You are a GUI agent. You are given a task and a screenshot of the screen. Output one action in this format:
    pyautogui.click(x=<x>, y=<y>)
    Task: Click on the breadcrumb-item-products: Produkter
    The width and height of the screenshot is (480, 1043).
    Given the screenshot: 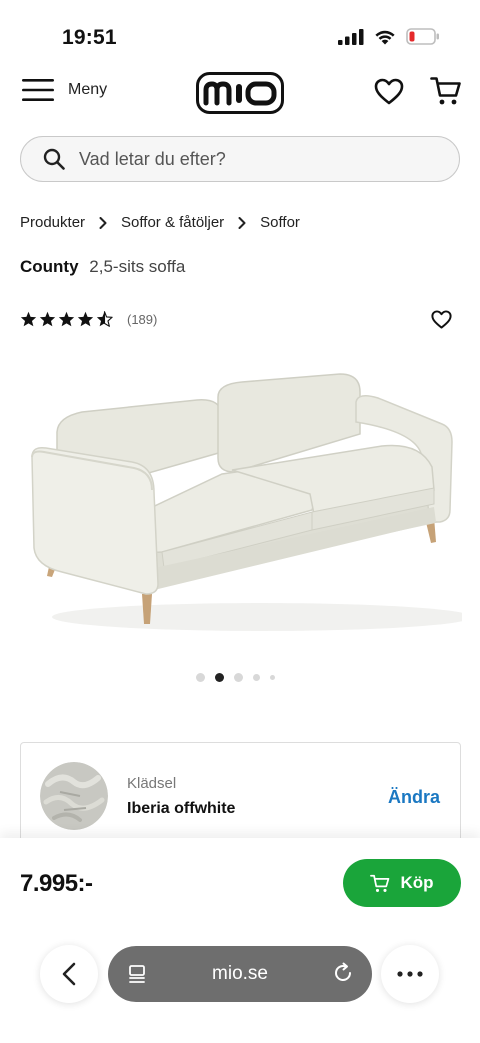 What is the action you would take?
    pyautogui.click(x=52, y=222)
    